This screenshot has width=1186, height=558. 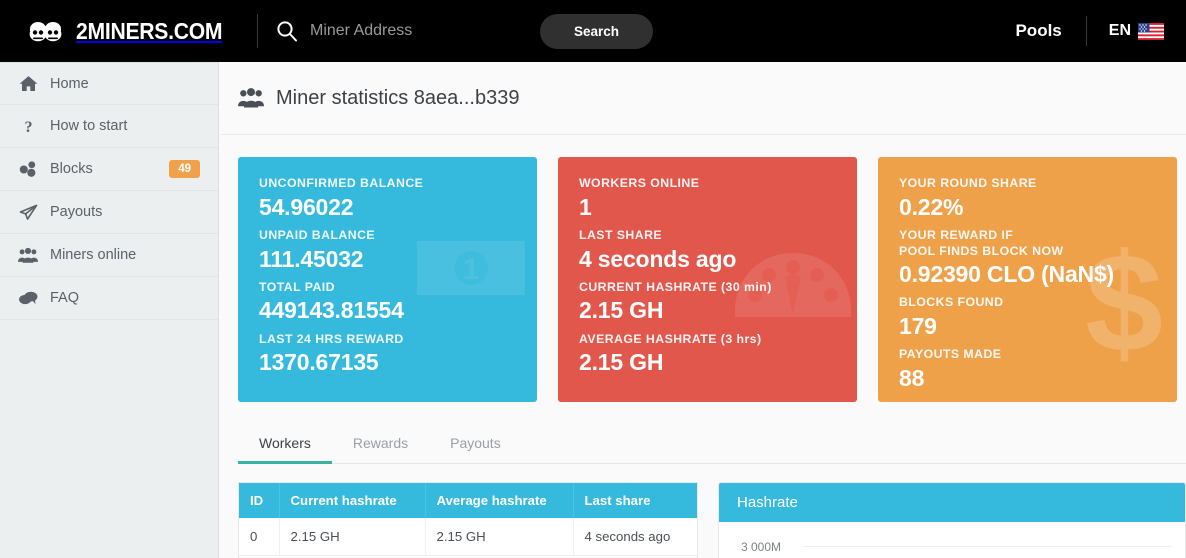 What do you see at coordinates (149, 30) in the screenshot?
I see `logo-text: 2MINERS.COM` at bounding box center [149, 30].